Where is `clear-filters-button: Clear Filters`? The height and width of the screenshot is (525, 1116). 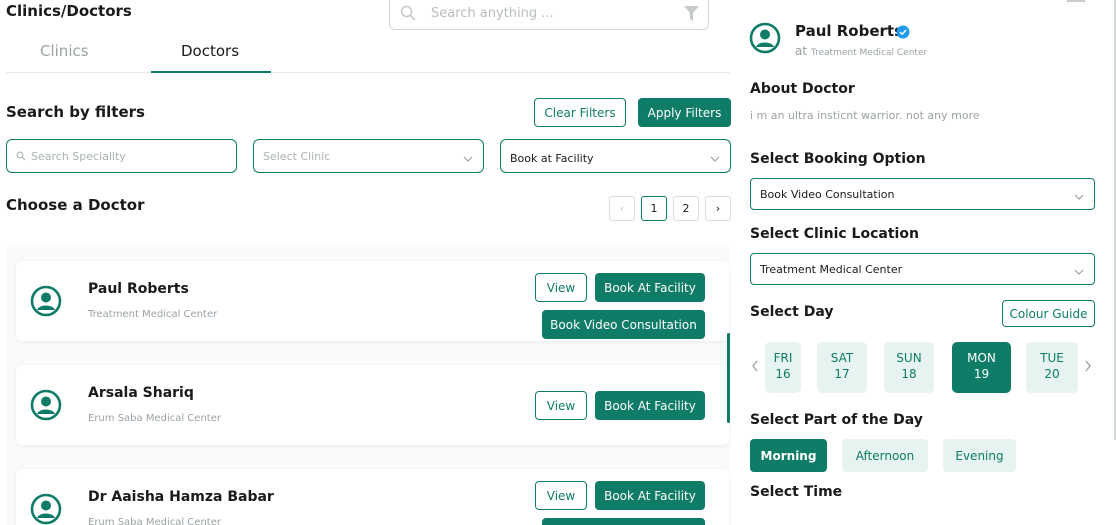 clear-filters-button: Clear Filters is located at coordinates (580, 112).